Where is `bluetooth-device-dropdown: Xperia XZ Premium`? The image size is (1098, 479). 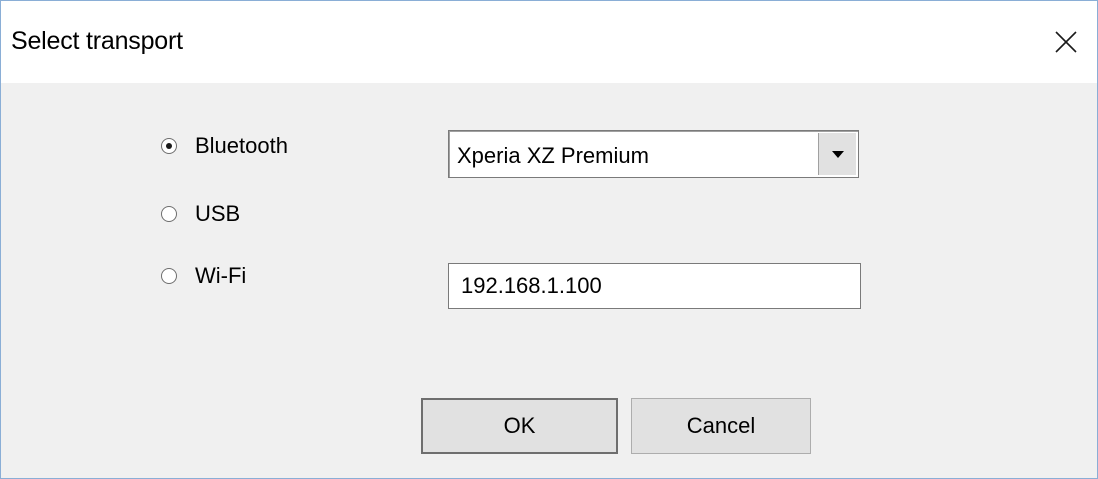
bluetooth-device-dropdown: Xperia XZ Premium is located at coordinates (653, 154).